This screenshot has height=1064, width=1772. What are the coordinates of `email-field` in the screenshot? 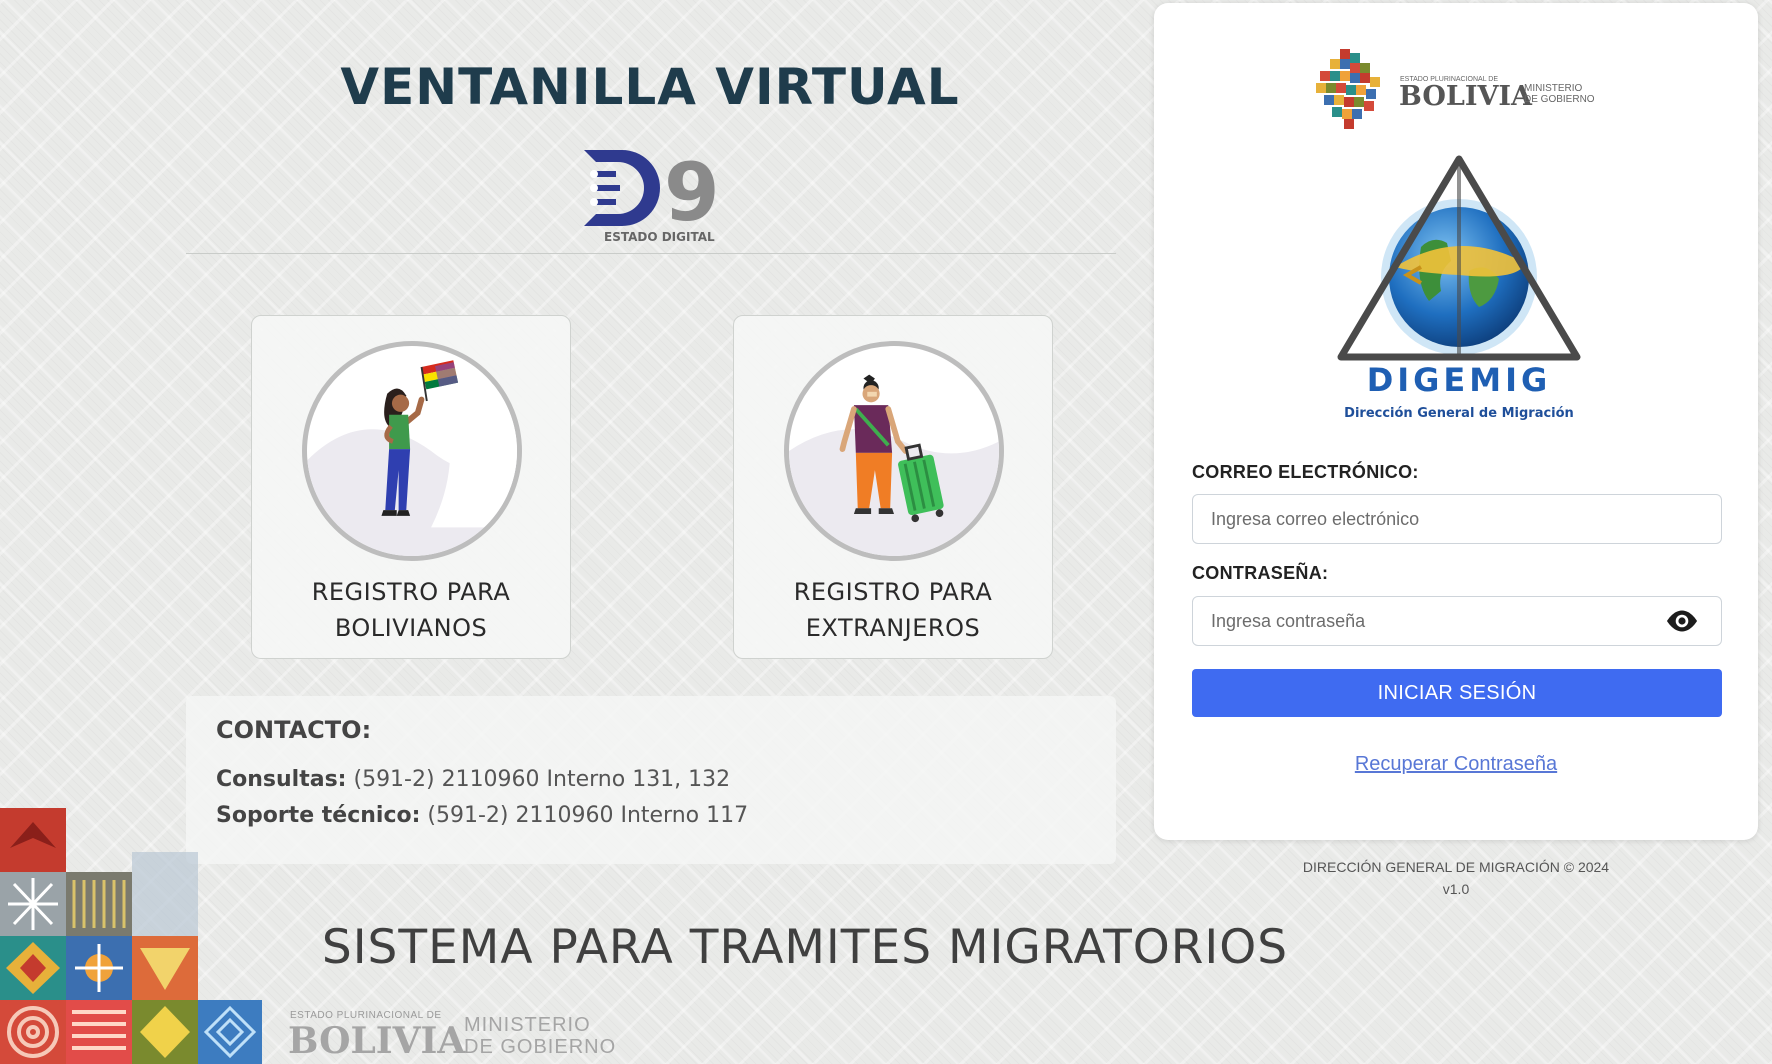 It's located at (1457, 519).